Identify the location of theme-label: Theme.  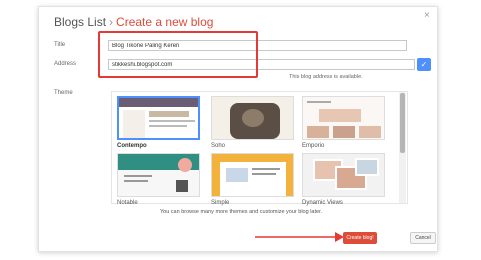
(63, 93).